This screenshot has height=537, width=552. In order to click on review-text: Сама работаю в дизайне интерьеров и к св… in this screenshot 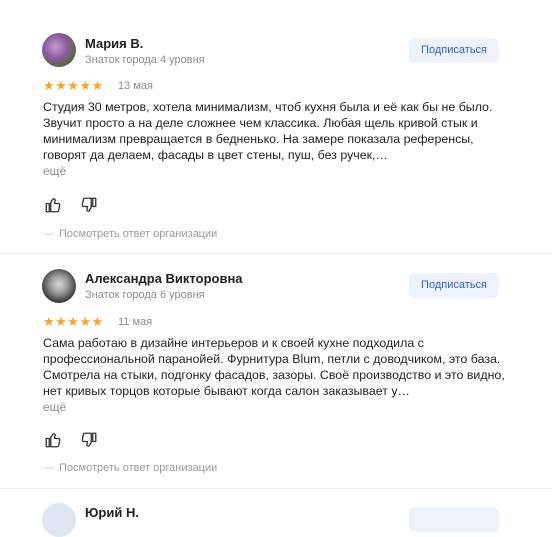, I will do `click(274, 367)`.